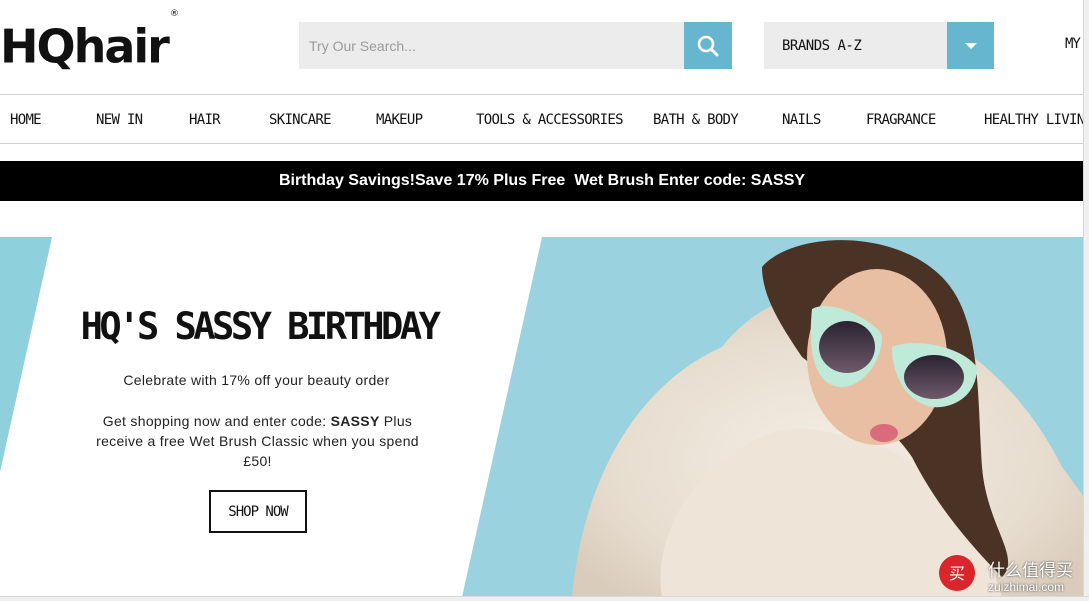 The image size is (1089, 601). I want to click on brands-dropdown: BRANDS A-Z, so click(855, 45).